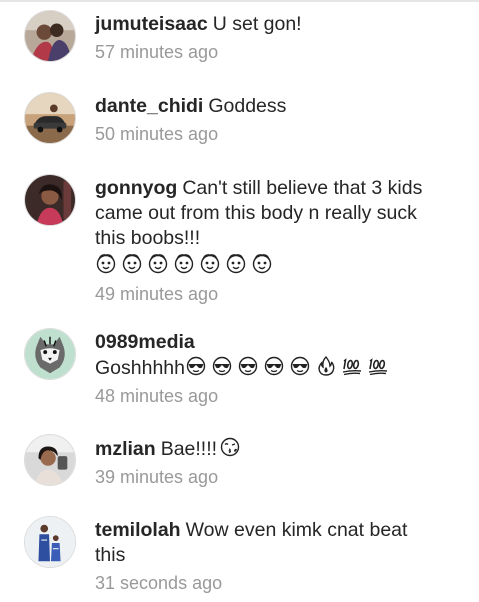 Image resolution: width=479 pixels, height=602 pixels. What do you see at coordinates (157, 294) in the screenshot?
I see `comment-timestamp: 49 minutes ago` at bounding box center [157, 294].